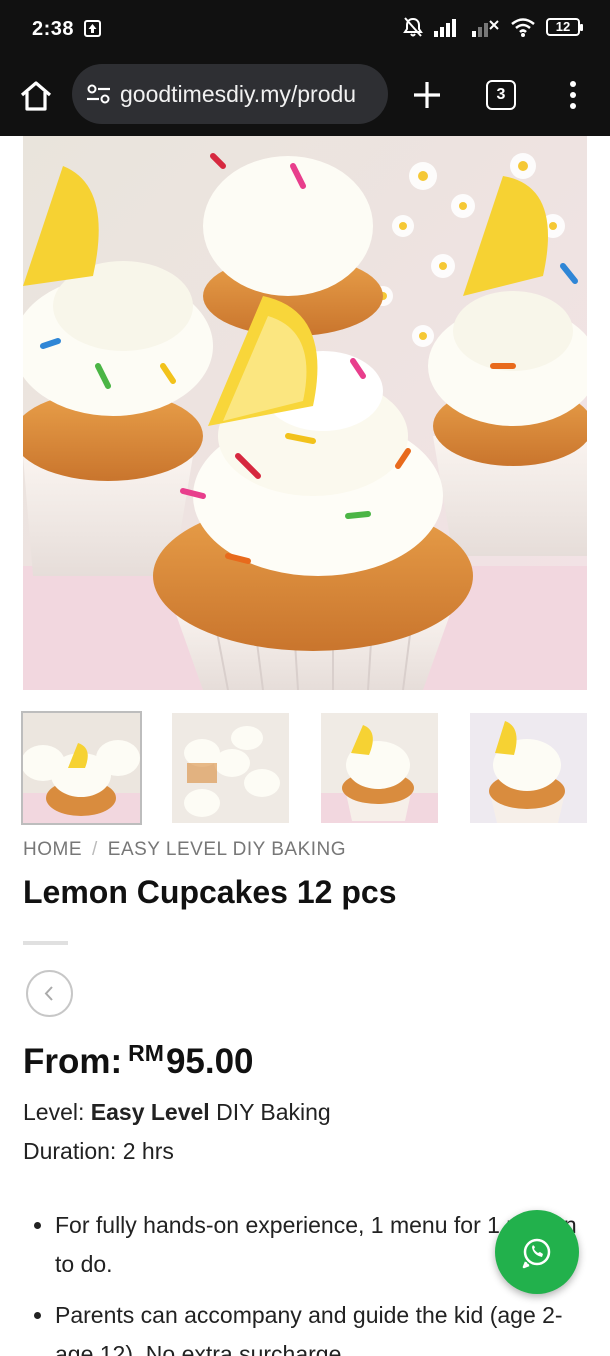  Describe the element at coordinates (52, 849) in the screenshot. I see `breadcrumb-home-link: HOME` at that location.